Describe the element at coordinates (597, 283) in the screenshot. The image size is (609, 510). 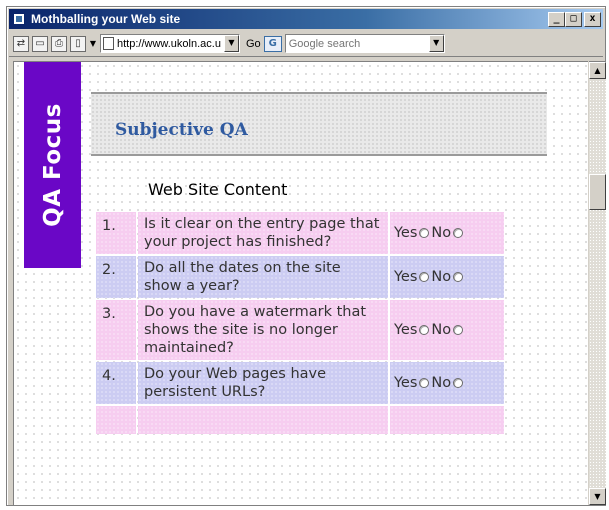
I see `vertical-scrollbar: ▲ ▼` at that location.